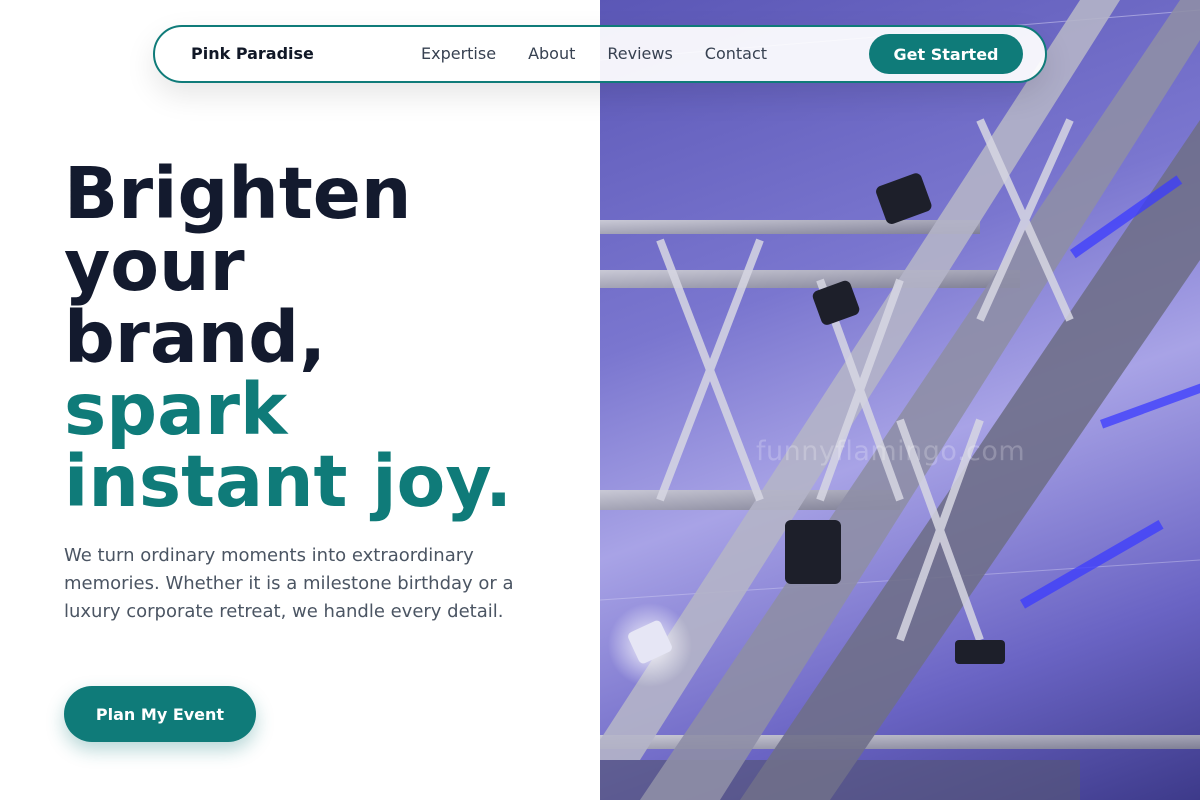 This screenshot has height=800, width=1200. Describe the element at coordinates (458, 53) in the screenshot. I see `nav-link-expertise: Expertise` at that location.